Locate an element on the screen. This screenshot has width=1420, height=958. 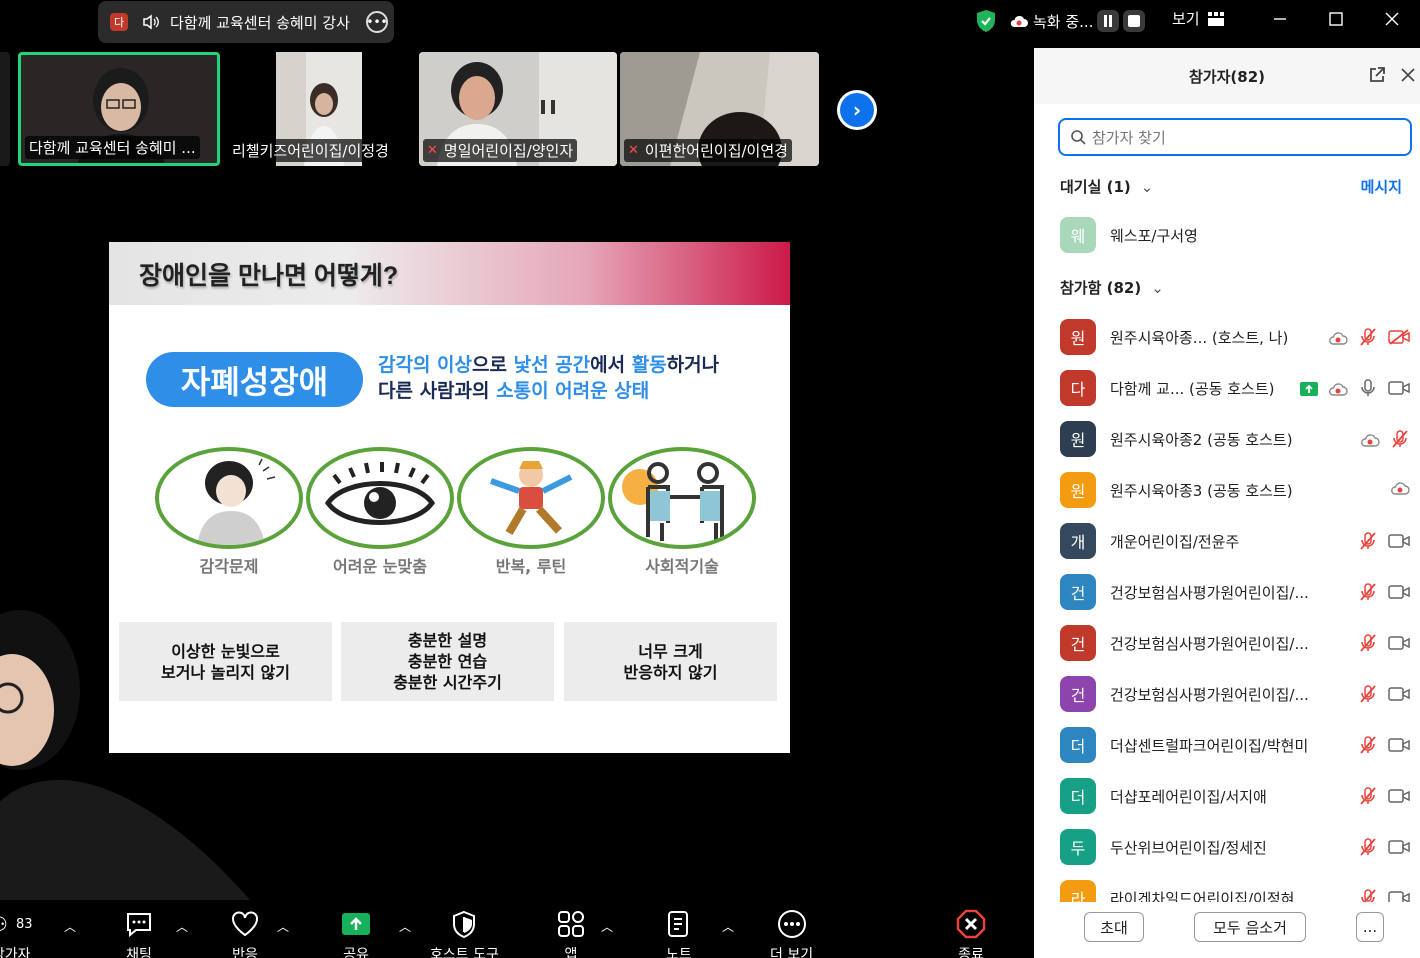
more-options-icon: ••• is located at coordinates (377, 22).